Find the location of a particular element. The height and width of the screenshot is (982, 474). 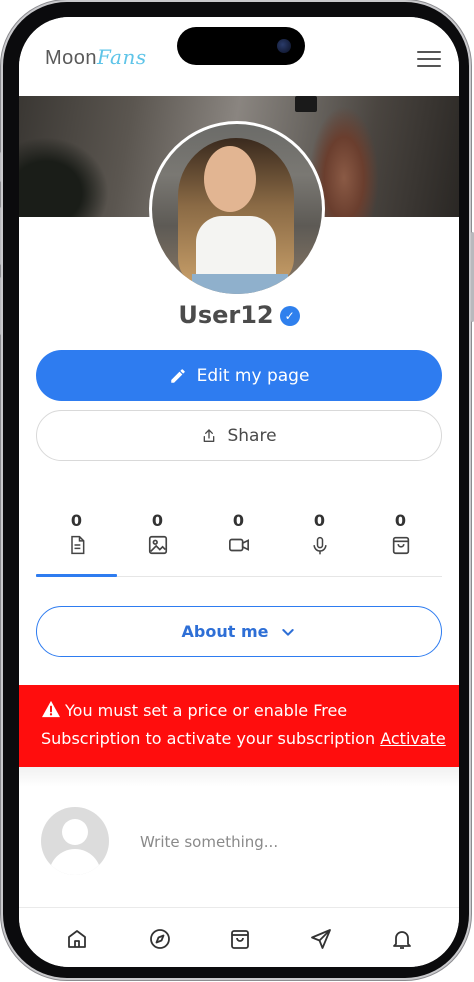

photos-icon is located at coordinates (157, 546).